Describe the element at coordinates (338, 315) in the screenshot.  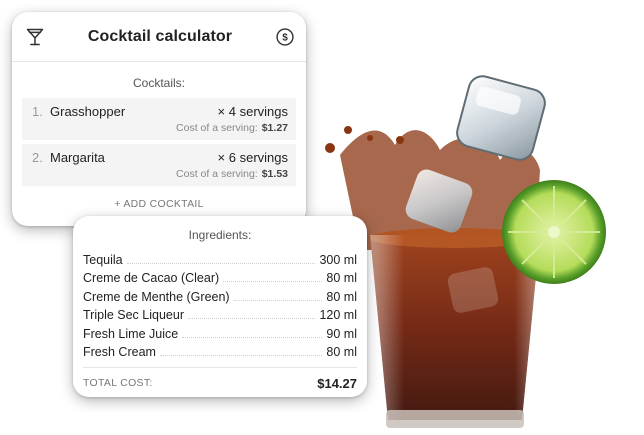
I see `ingredient-quantity: 120 ml` at that location.